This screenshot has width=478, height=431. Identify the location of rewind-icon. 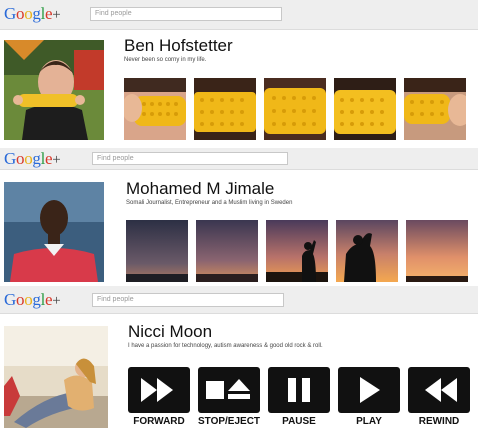
(441, 390).